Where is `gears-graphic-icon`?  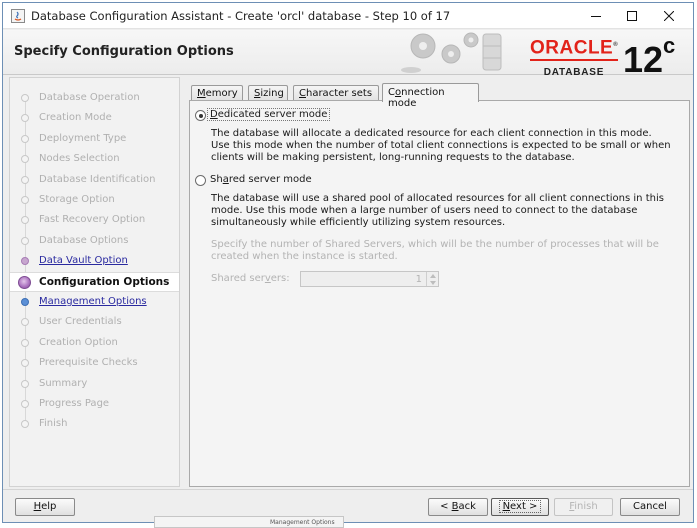
gears-graphic-icon is located at coordinates (461, 53).